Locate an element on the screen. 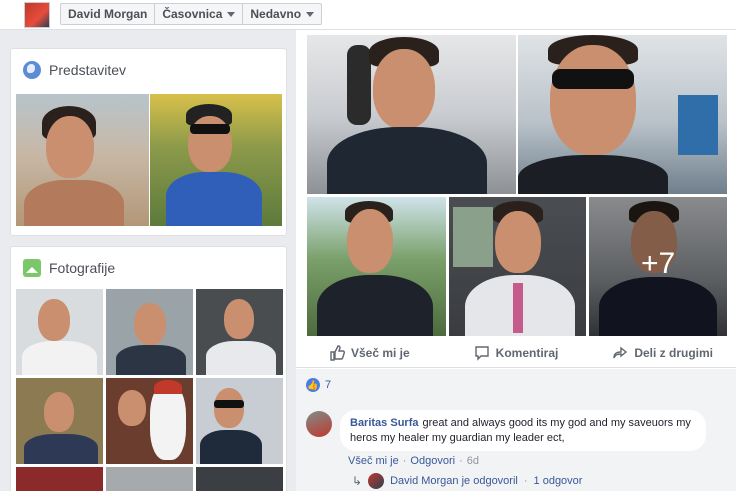 The image size is (736, 491). post-photo-5: +7 is located at coordinates (658, 266).